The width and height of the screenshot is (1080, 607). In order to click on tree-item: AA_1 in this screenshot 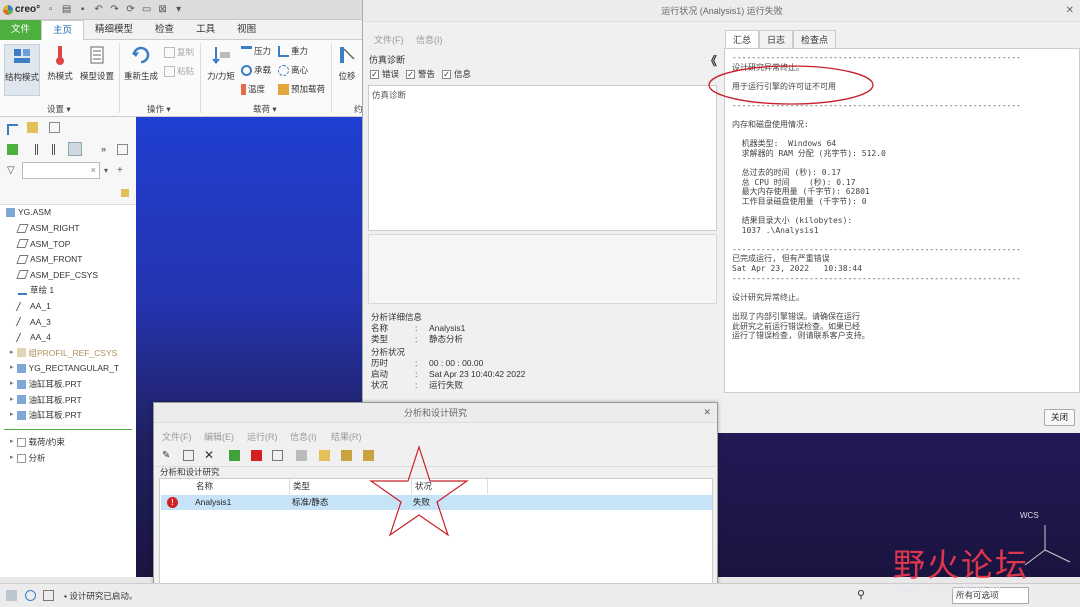, I will do `click(33, 306)`.